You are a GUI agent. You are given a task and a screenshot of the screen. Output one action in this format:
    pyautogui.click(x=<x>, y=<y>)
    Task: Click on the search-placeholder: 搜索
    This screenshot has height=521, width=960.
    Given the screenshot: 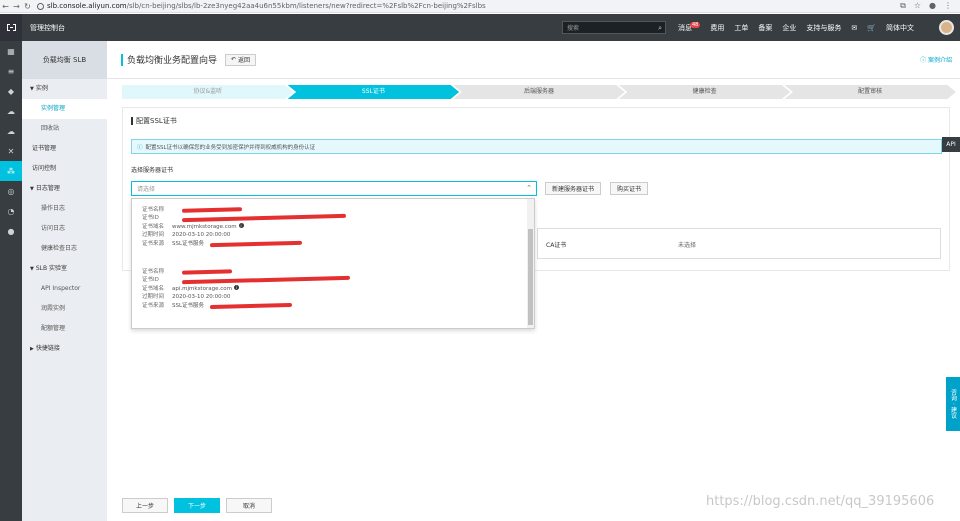 What is the action you would take?
    pyautogui.click(x=573, y=28)
    